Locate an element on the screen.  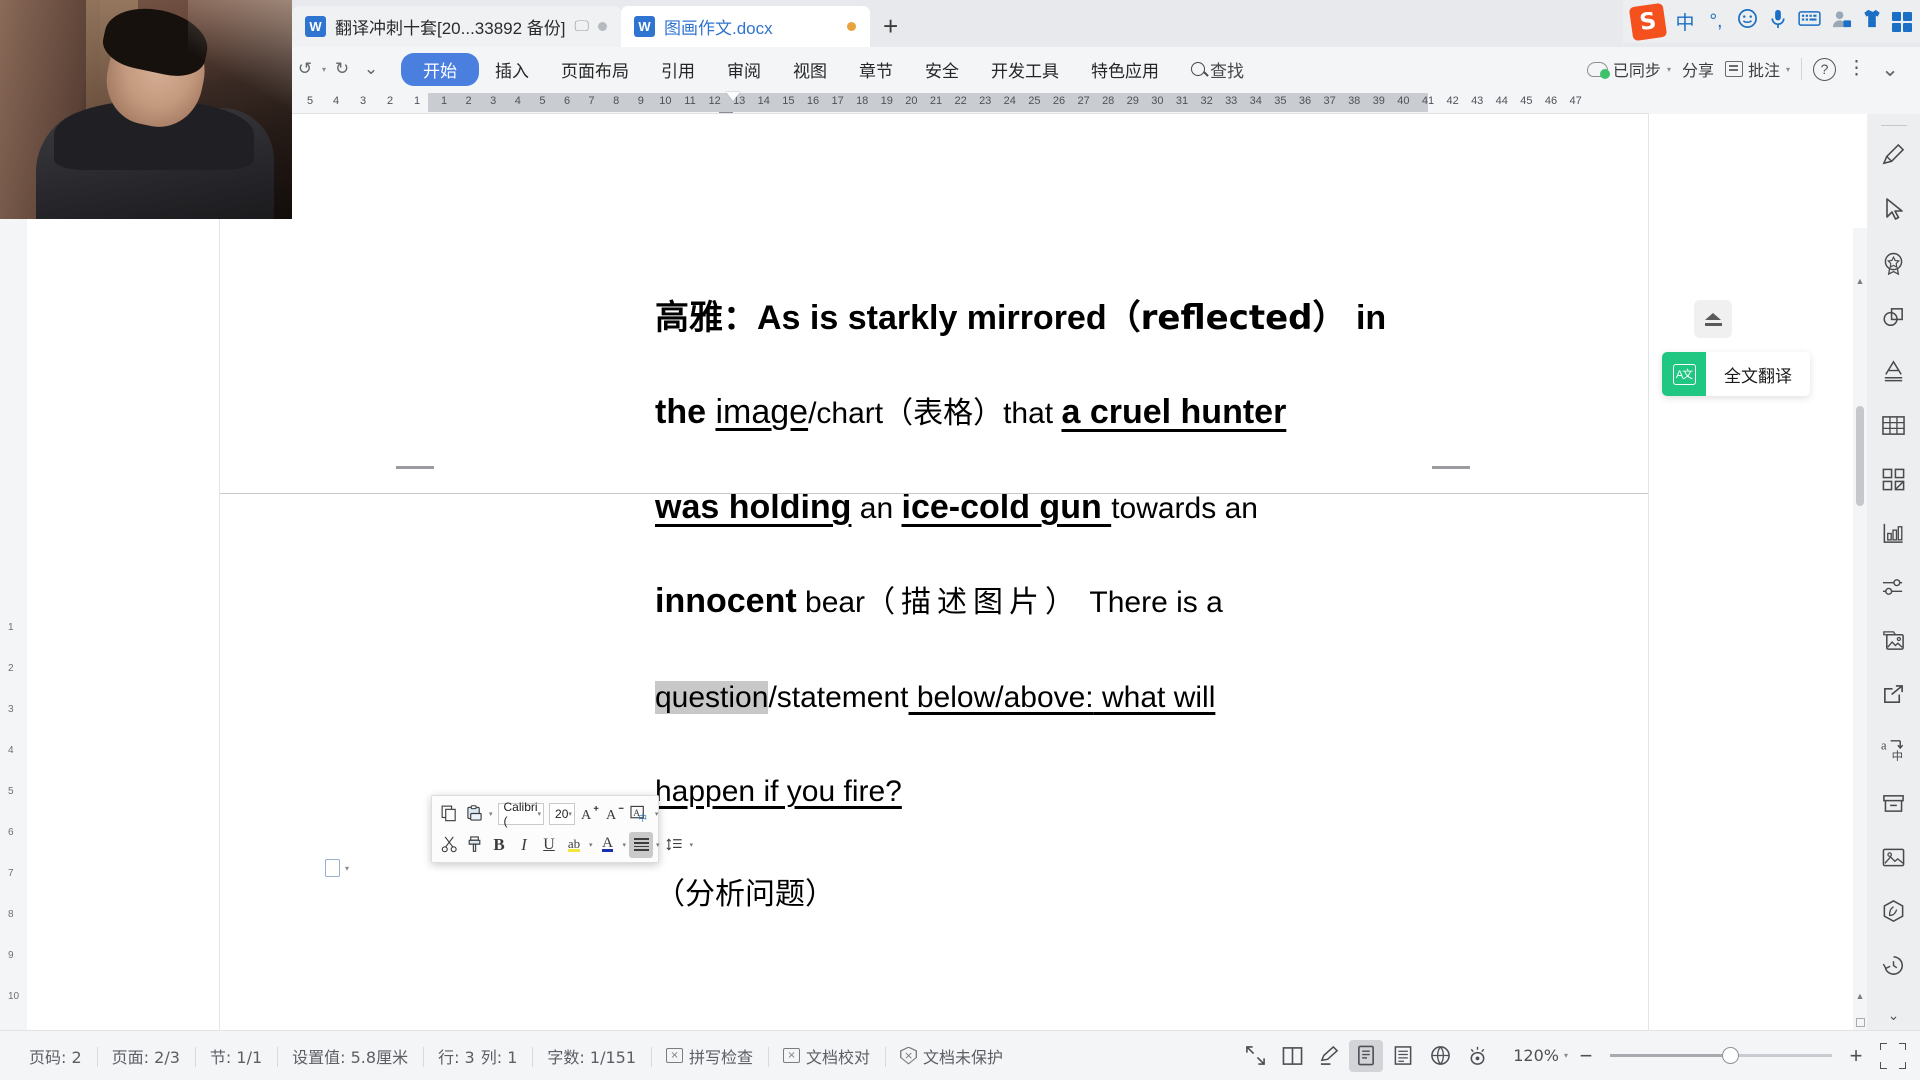
ime-emoji-icon is located at coordinates (1747, 21).